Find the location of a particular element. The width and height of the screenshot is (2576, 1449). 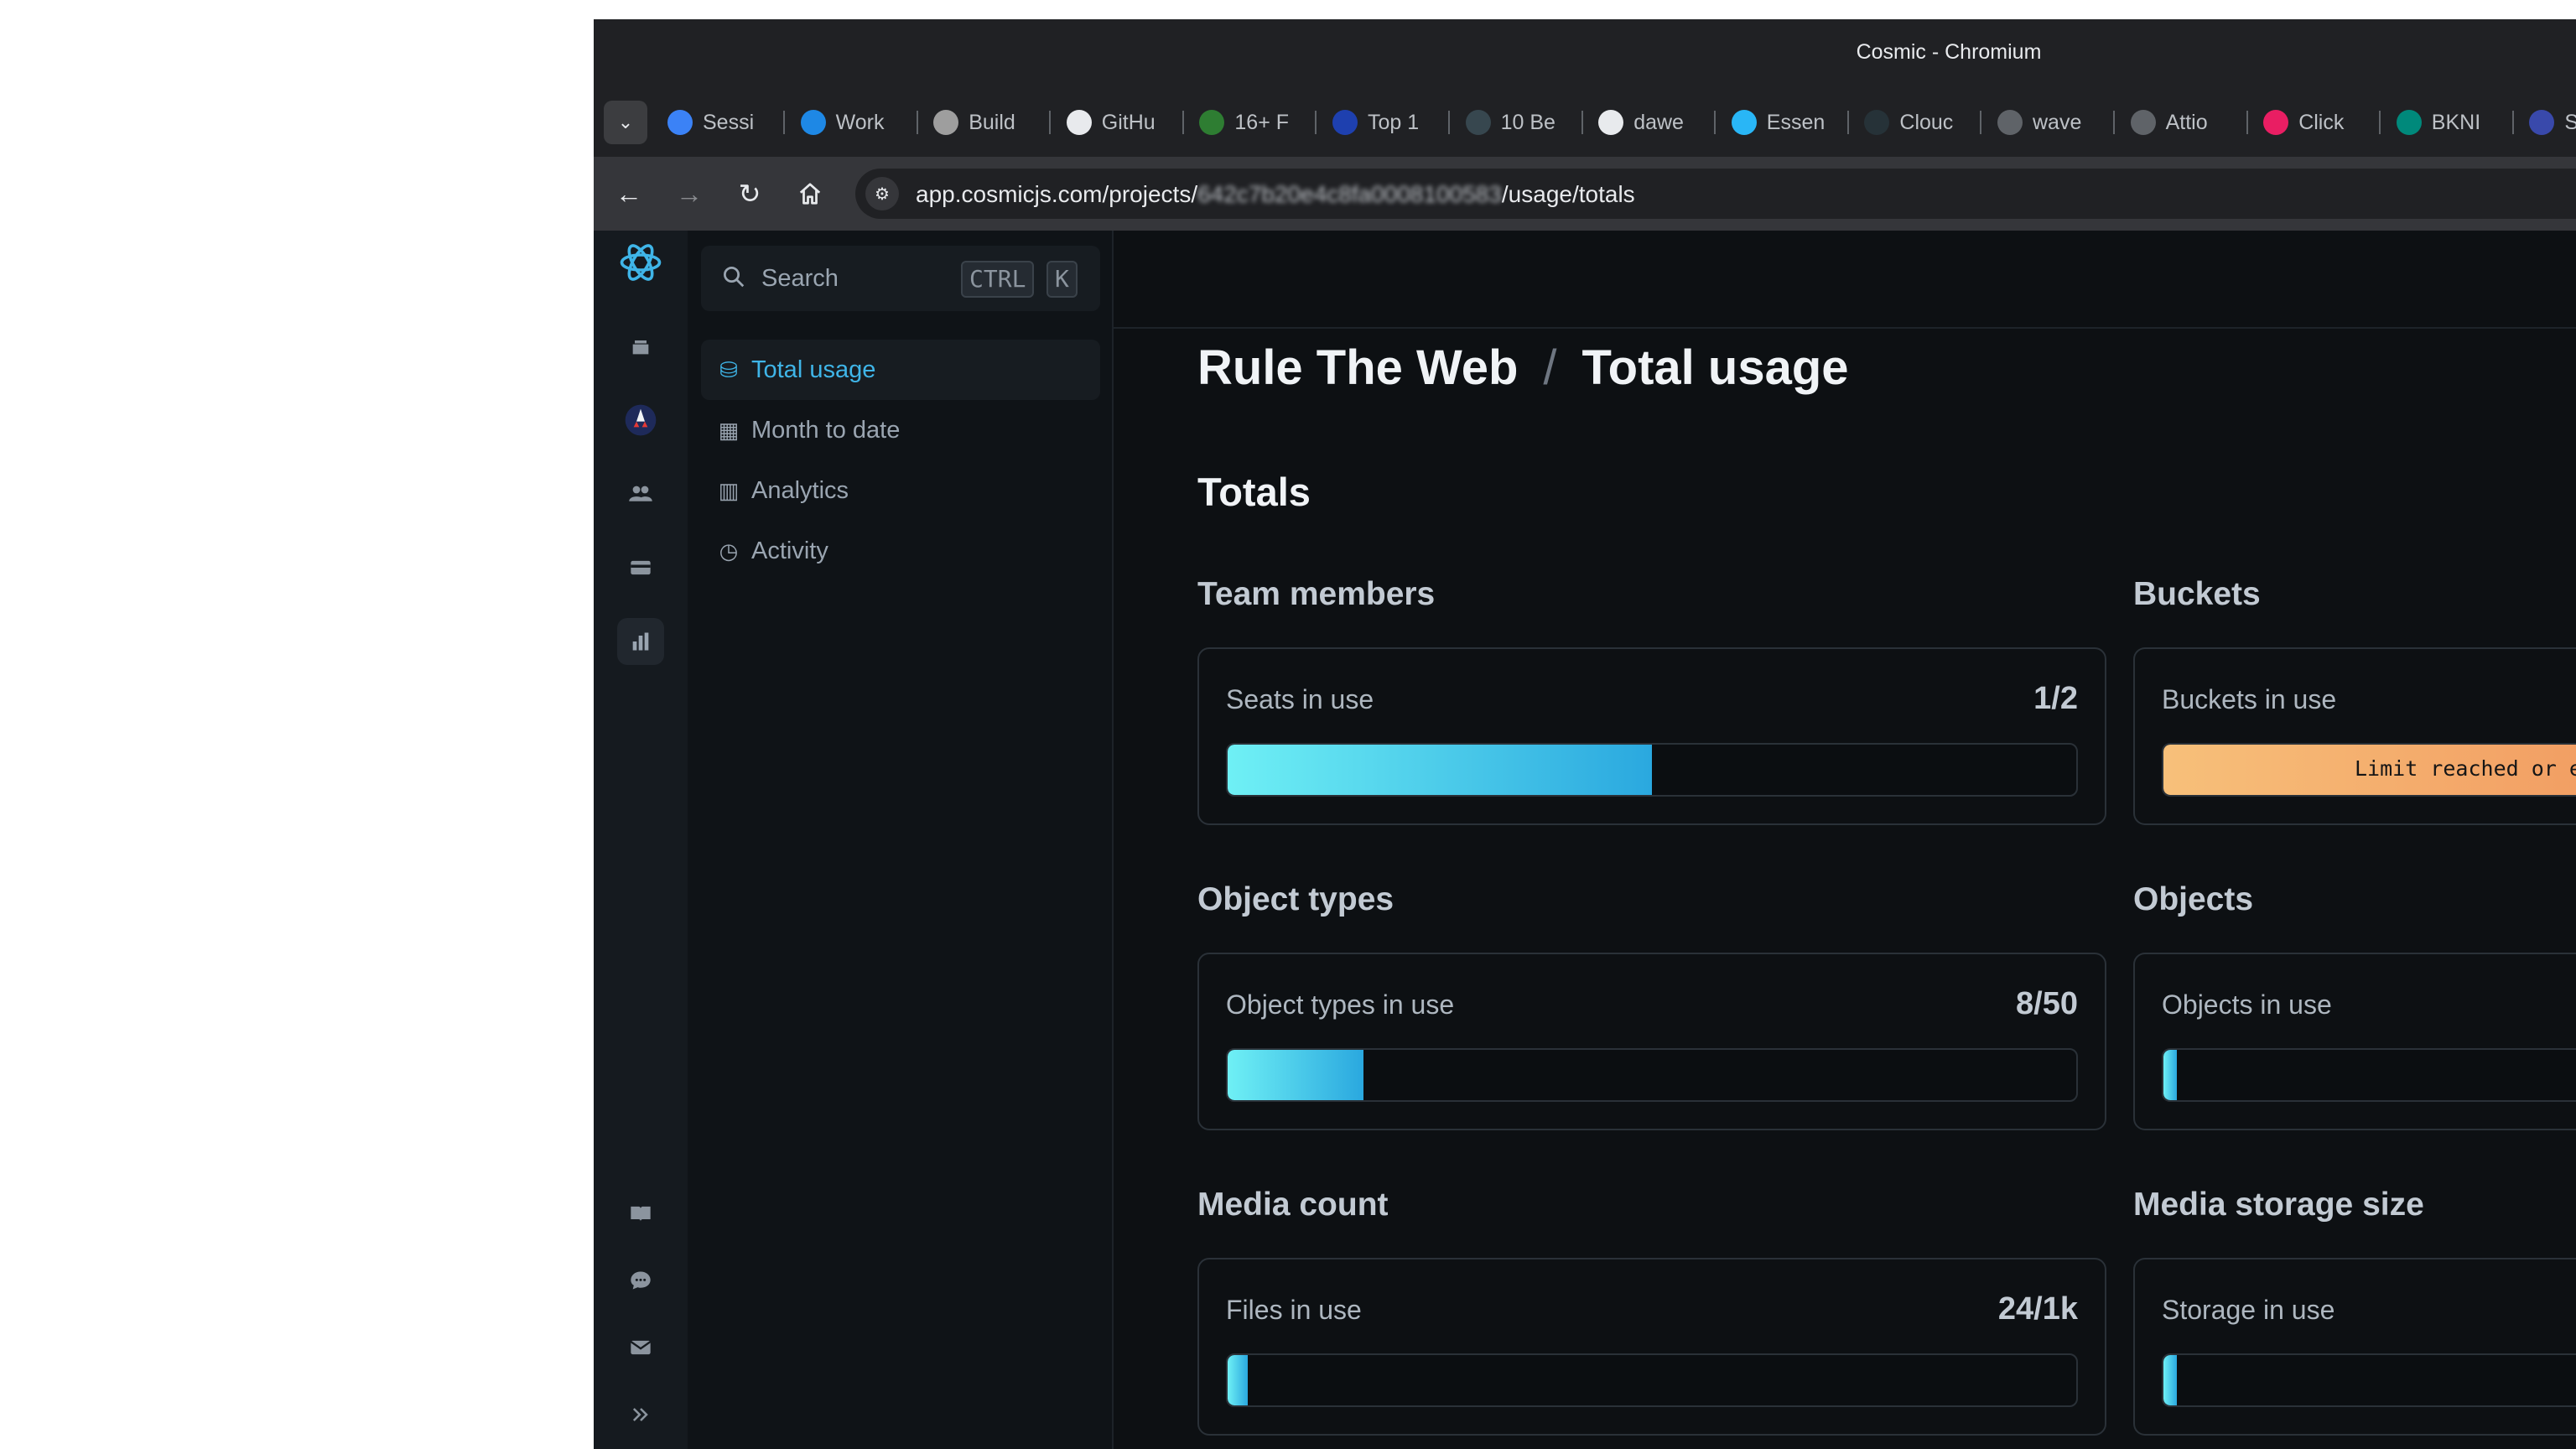

search-label: Search is located at coordinates (800, 278).